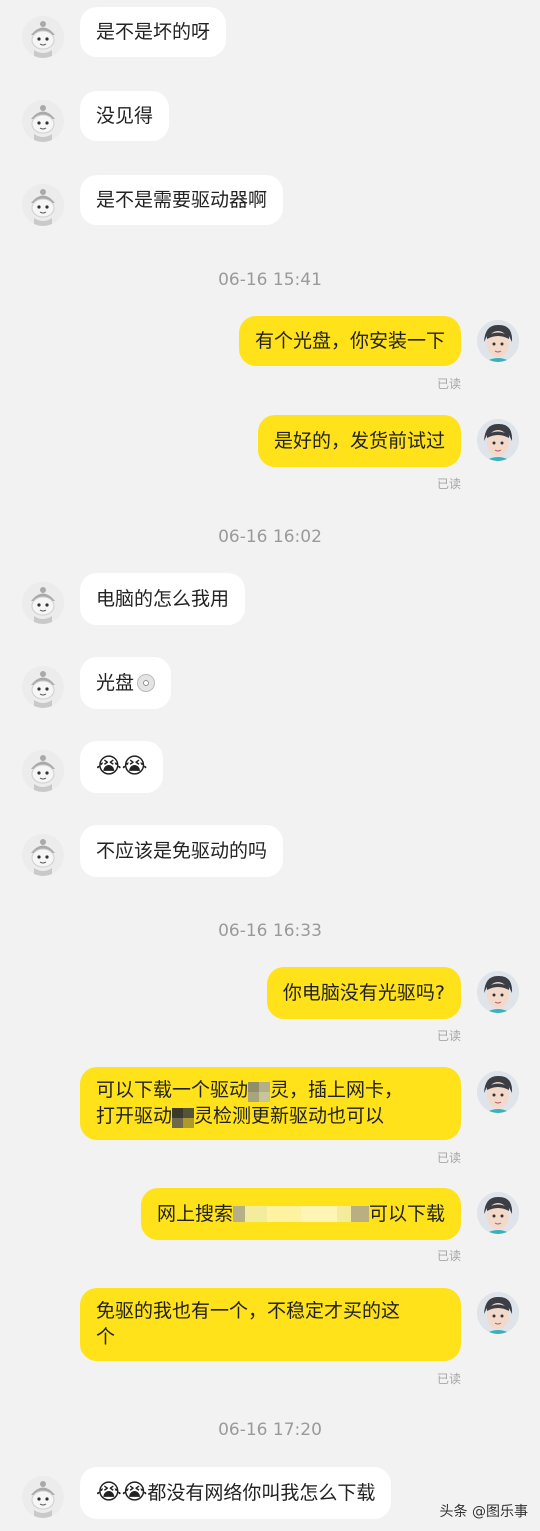 Image resolution: width=540 pixels, height=1531 pixels. What do you see at coordinates (359, 441) in the screenshot?
I see `message-bubble: 是好的，发货前试过` at bounding box center [359, 441].